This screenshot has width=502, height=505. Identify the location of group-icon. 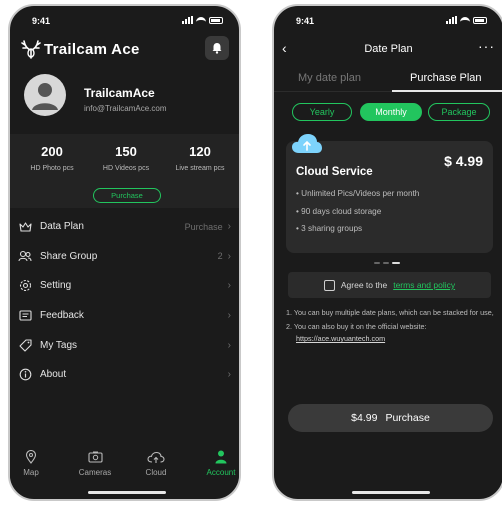
(25, 256).